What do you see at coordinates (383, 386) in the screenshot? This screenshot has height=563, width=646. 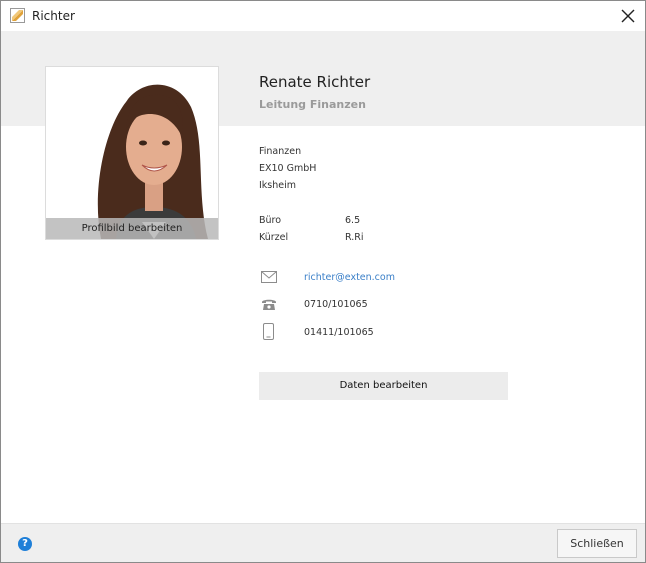 I see `edit-data-button: Daten bearbeiten` at bounding box center [383, 386].